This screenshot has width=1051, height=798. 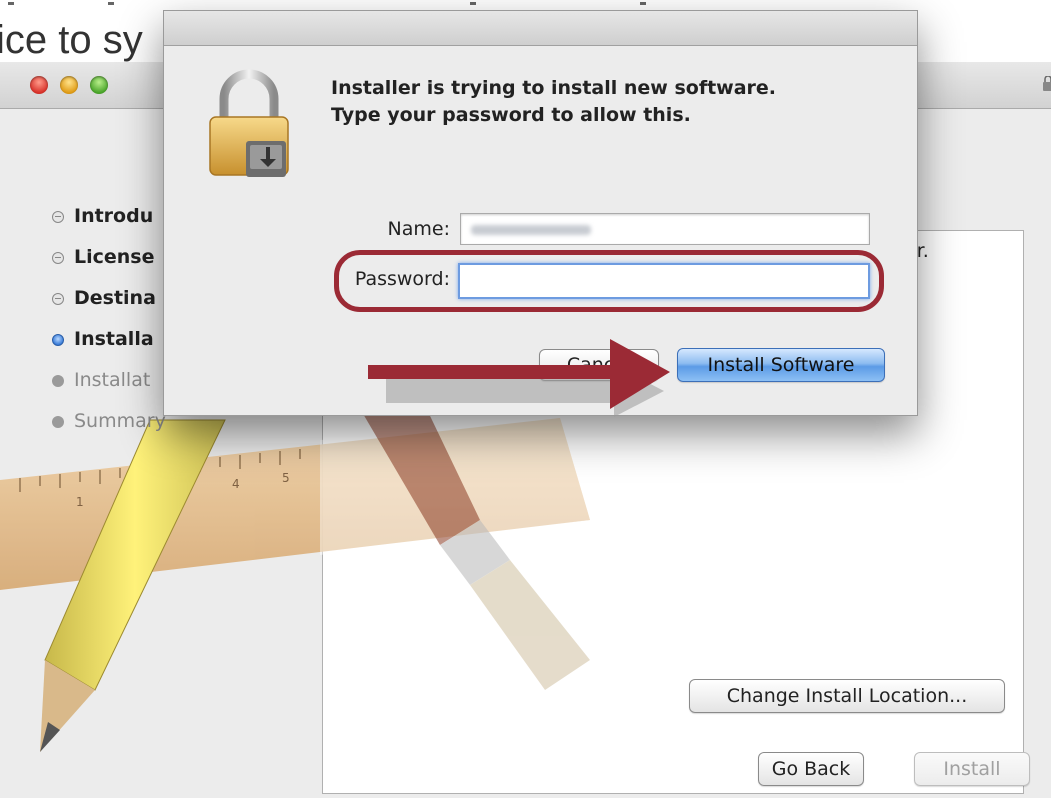 I want to click on password-field, so click(x=664, y=281).